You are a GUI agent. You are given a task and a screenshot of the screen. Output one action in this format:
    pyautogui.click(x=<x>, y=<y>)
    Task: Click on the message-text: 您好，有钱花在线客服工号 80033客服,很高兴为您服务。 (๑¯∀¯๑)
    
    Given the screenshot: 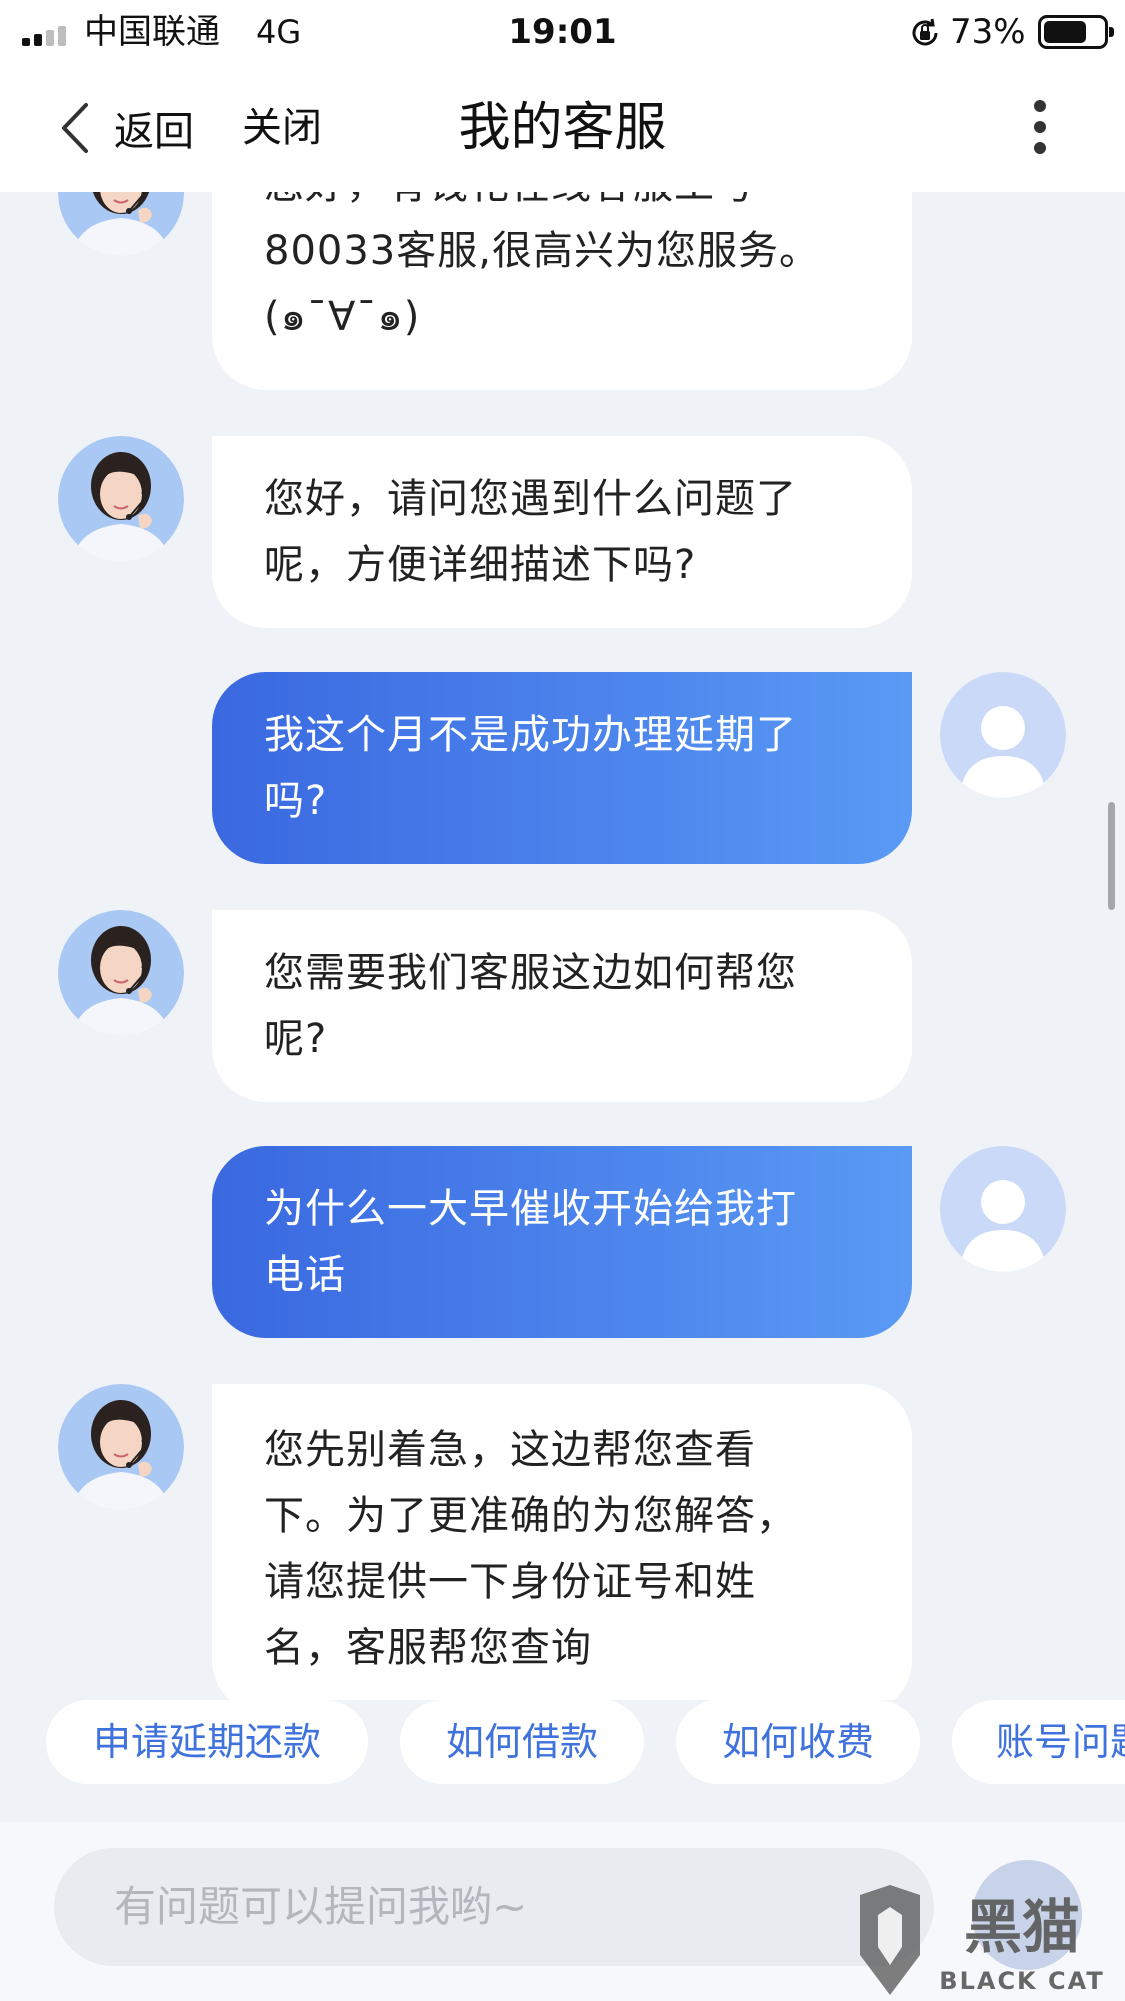 What is the action you would take?
    pyautogui.click(x=542, y=271)
    